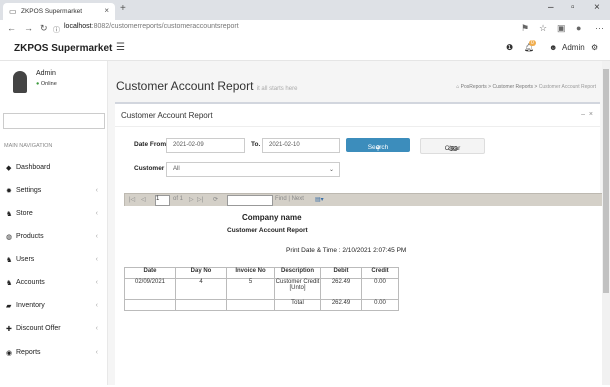 This screenshot has height=387, width=610. I want to click on page-number: 1, so click(158, 199).